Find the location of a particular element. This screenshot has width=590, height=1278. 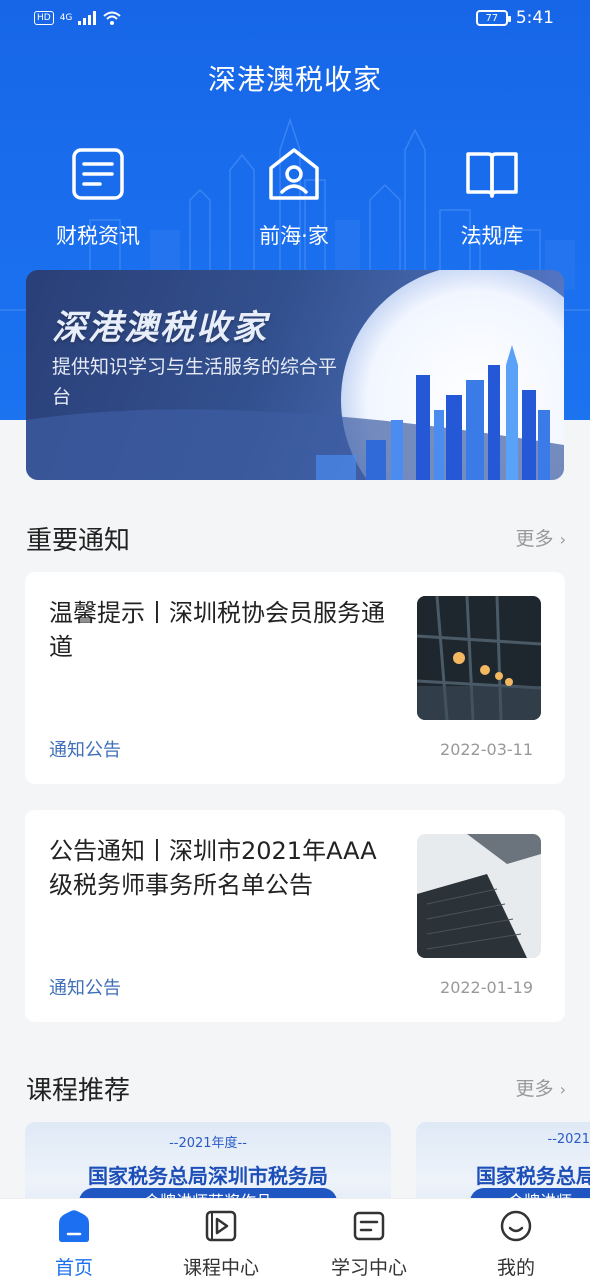

home-icon is located at coordinates (74, 1226).